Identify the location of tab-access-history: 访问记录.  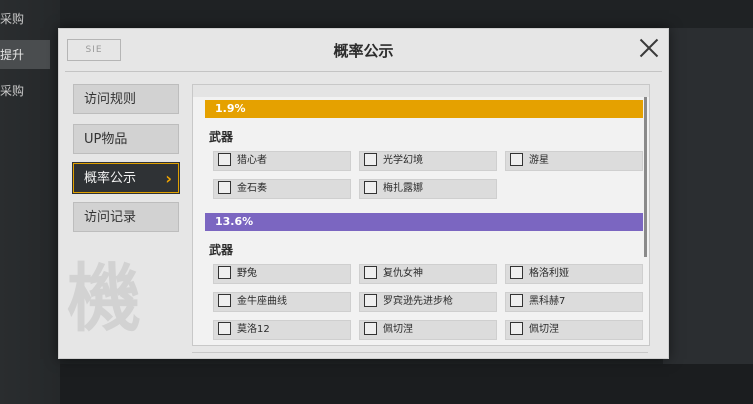
(126, 217).